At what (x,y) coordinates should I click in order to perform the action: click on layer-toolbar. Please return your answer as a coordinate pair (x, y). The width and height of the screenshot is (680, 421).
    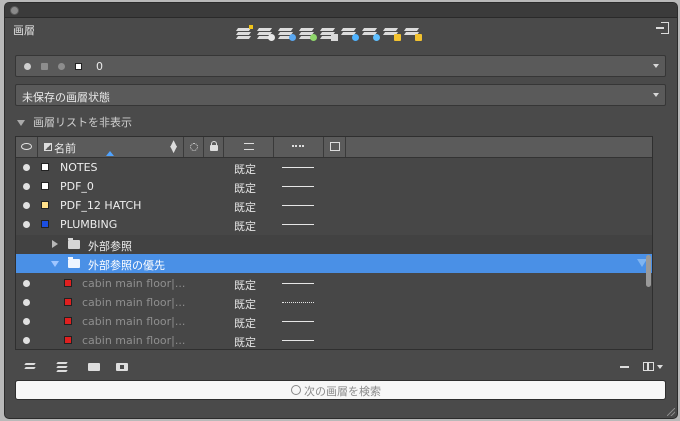
    Looking at the image, I should click on (328, 33).